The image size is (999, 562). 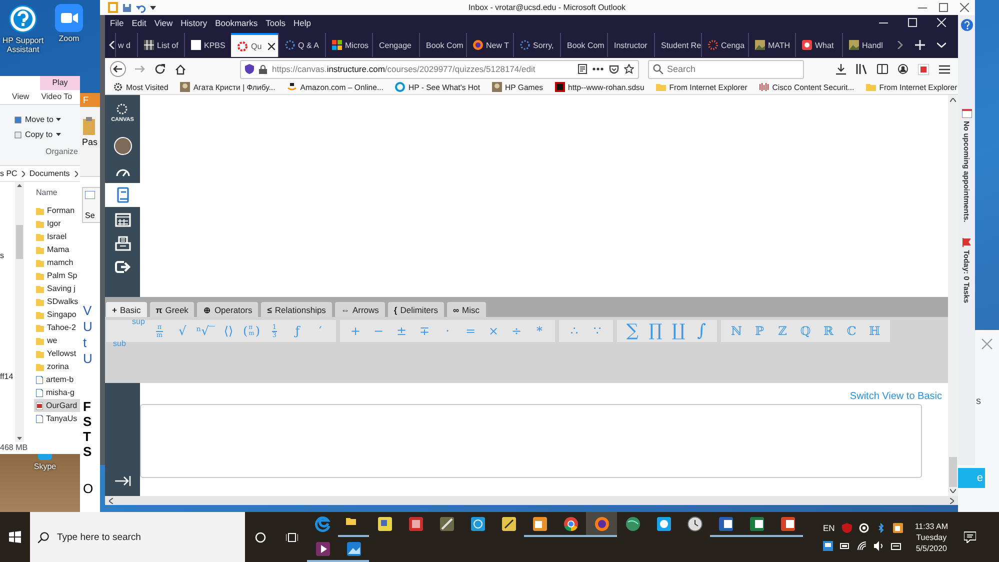 I want to click on file-row: TanyaUs, so click(x=57, y=418).